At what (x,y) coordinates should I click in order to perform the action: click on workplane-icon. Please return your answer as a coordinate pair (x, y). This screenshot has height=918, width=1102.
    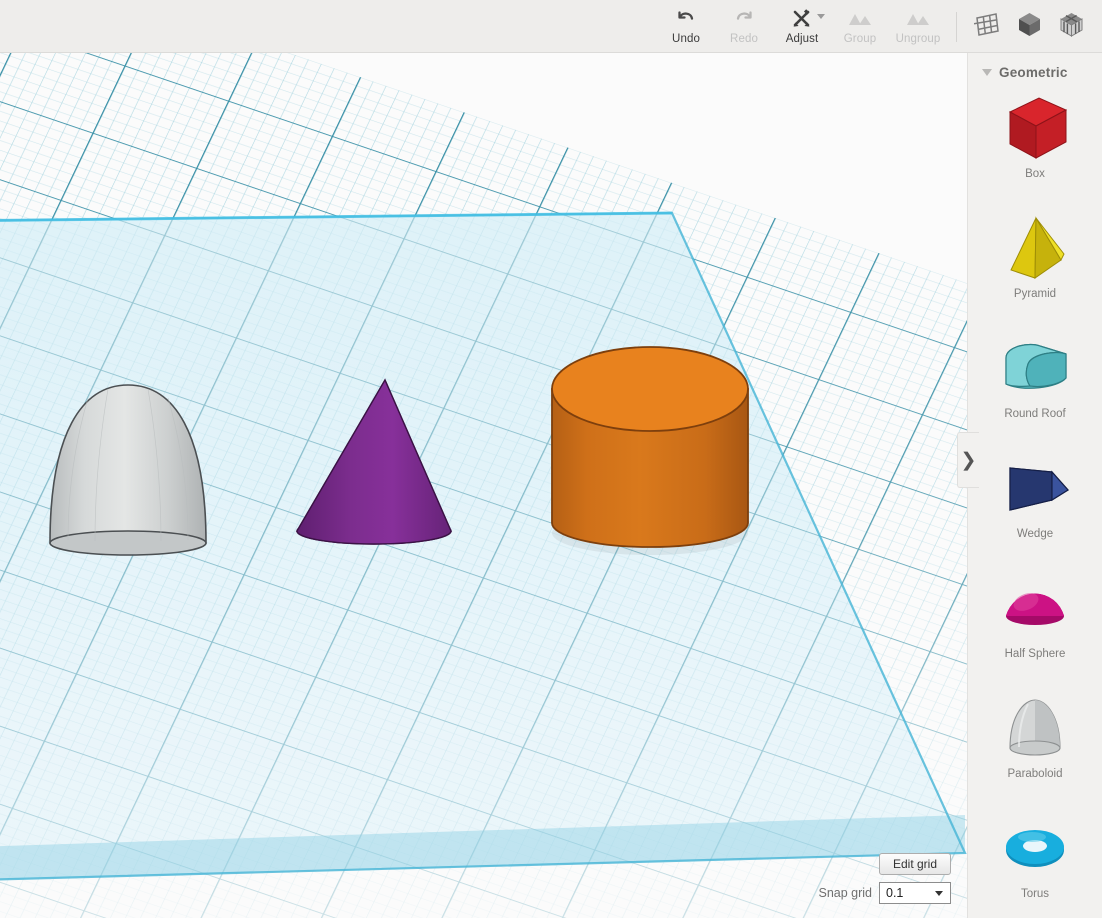
    Looking at the image, I should click on (987, 27).